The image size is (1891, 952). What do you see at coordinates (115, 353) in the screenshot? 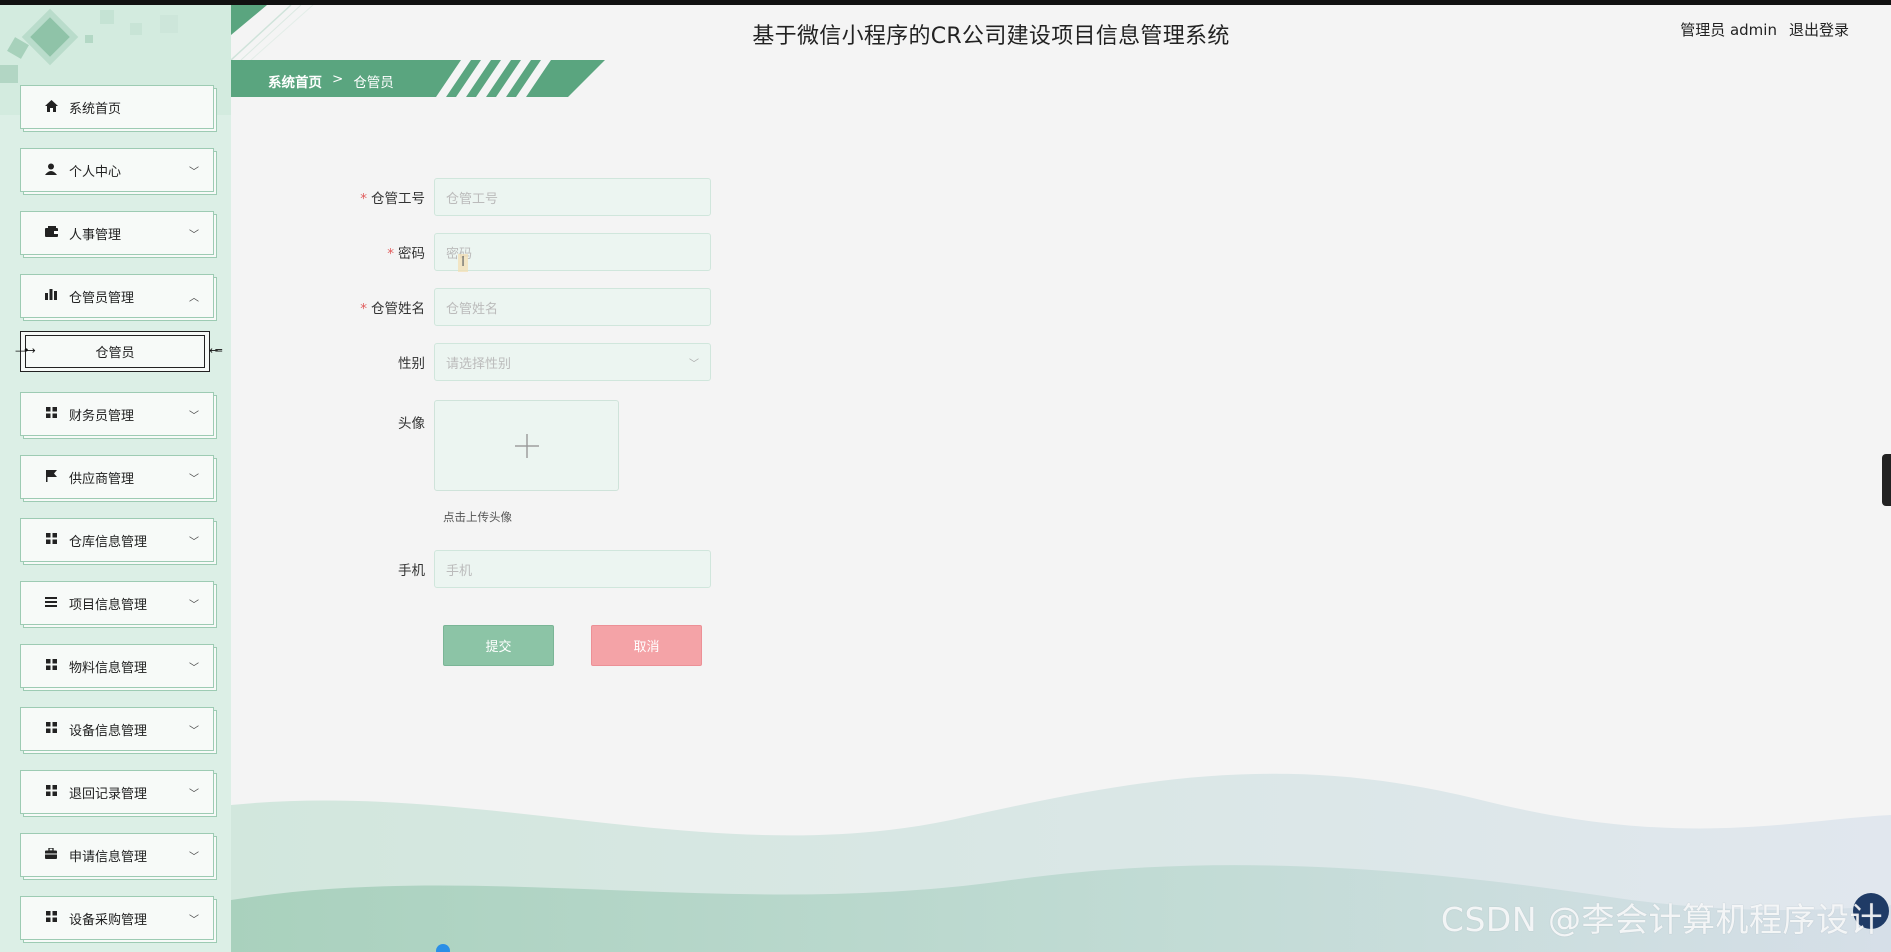
I see `sidebar-subitem-label: 仓管员` at bounding box center [115, 353].